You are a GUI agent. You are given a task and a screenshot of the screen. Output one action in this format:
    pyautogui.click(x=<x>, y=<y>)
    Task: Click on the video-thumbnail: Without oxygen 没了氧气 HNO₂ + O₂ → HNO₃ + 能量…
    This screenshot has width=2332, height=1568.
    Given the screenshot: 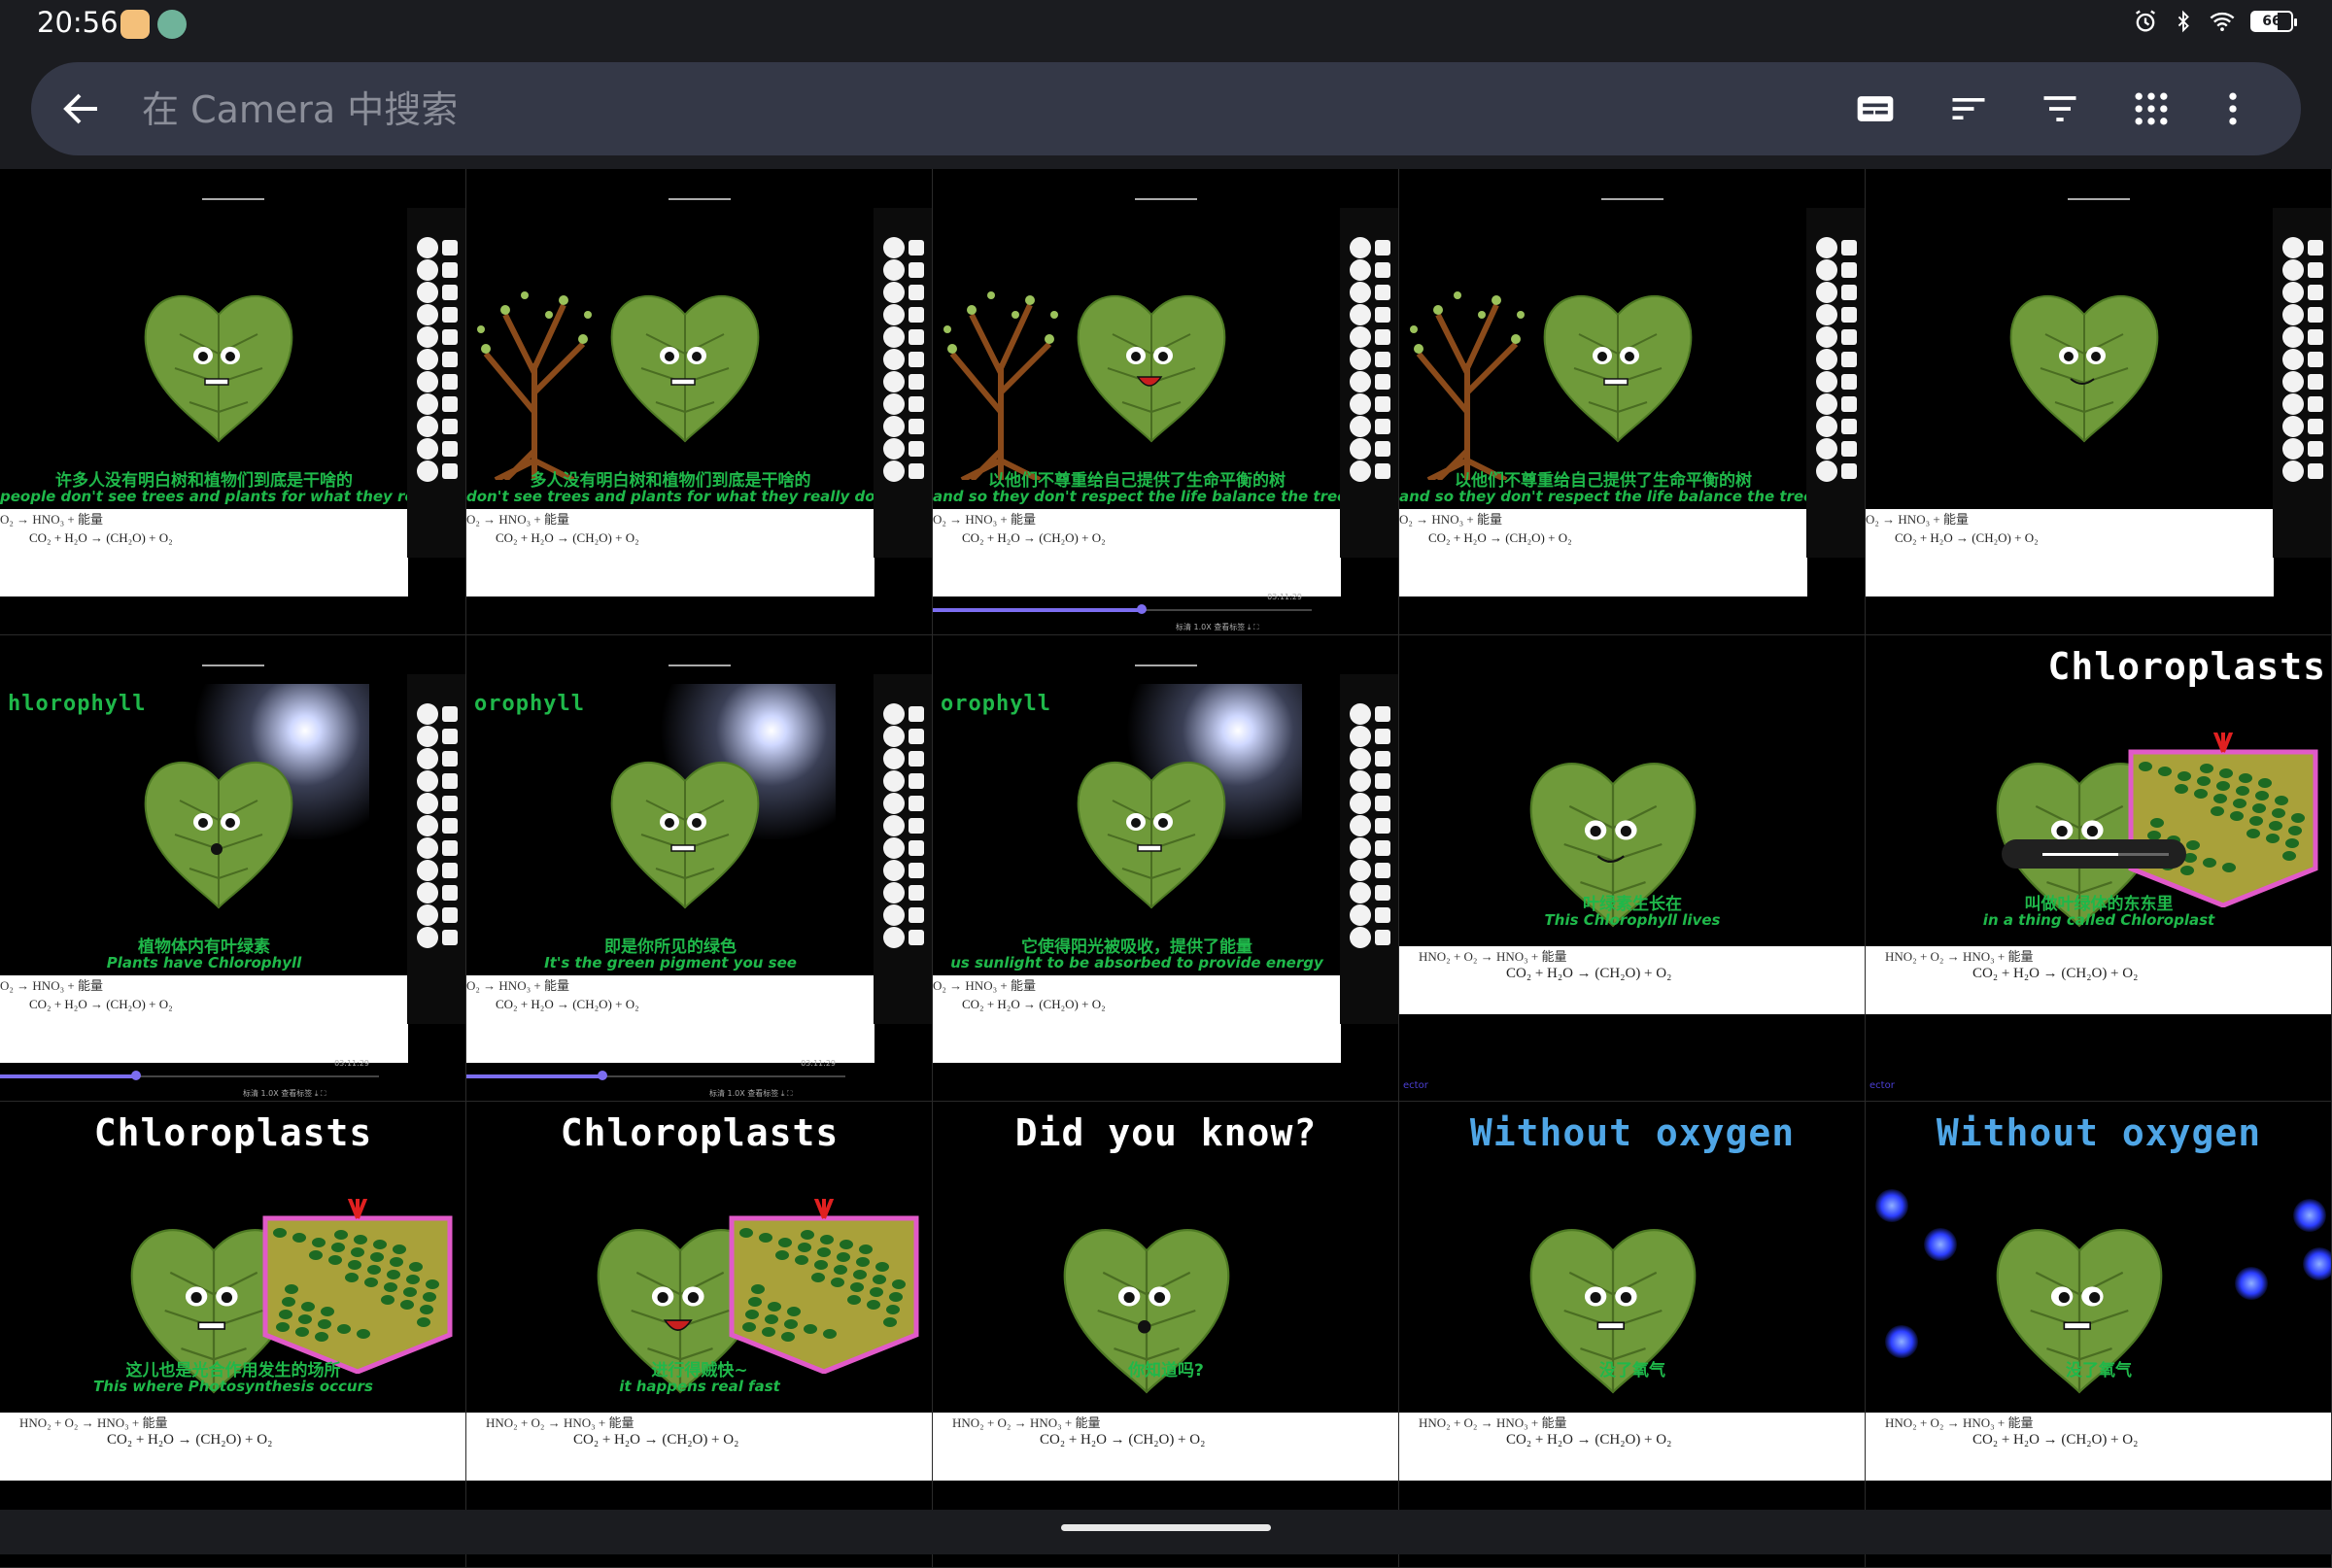 What is the action you would take?
    pyautogui.click(x=1632, y=1335)
    